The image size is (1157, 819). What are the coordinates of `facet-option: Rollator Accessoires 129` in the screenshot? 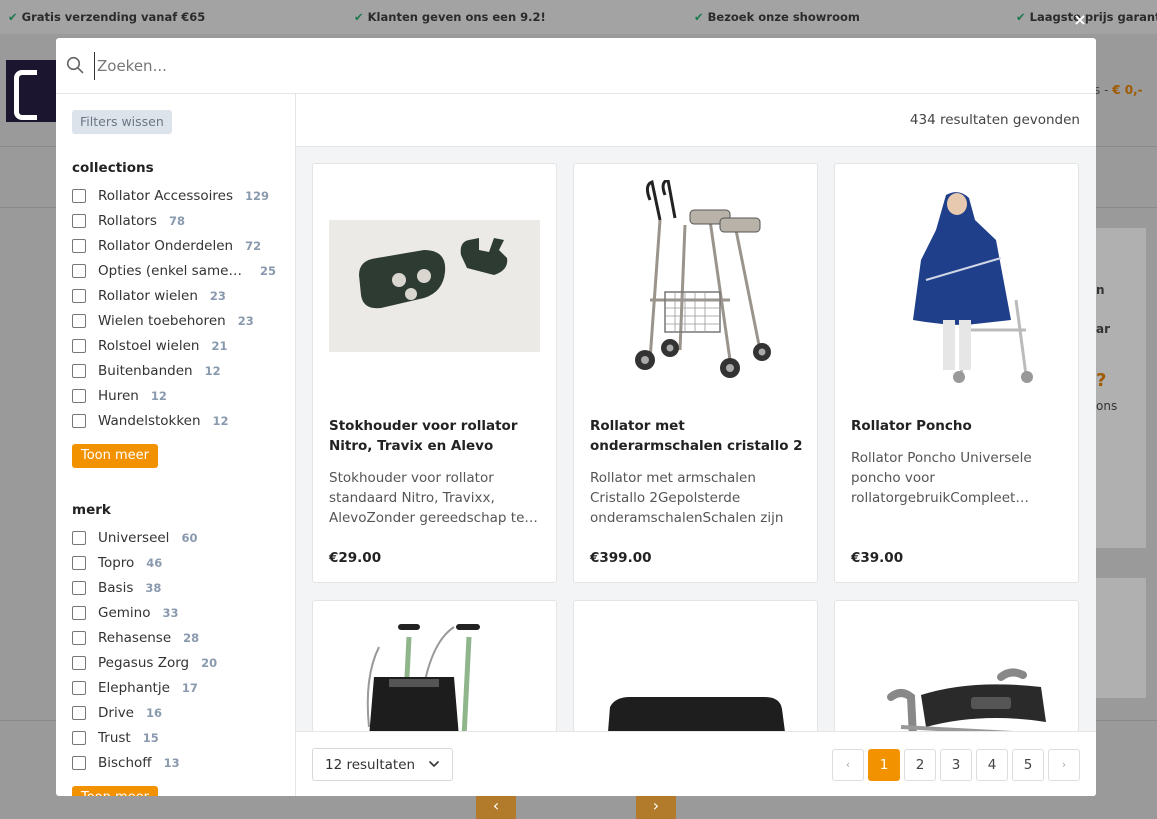 It's located at (179, 195).